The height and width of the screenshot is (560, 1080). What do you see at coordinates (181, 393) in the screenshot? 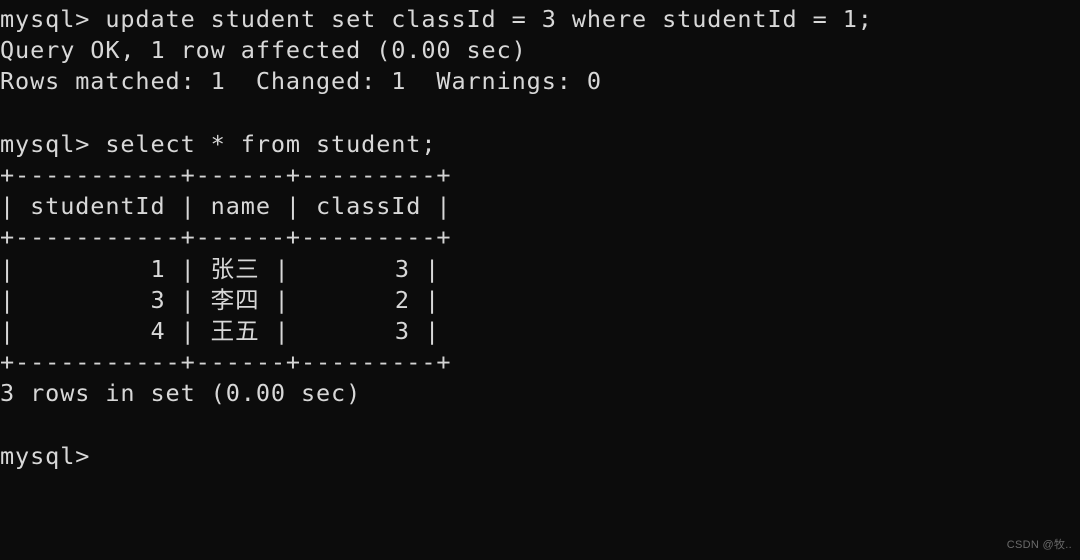
I see `terminal-line-row-count: 3 rows in set (0.00 sec)` at bounding box center [181, 393].